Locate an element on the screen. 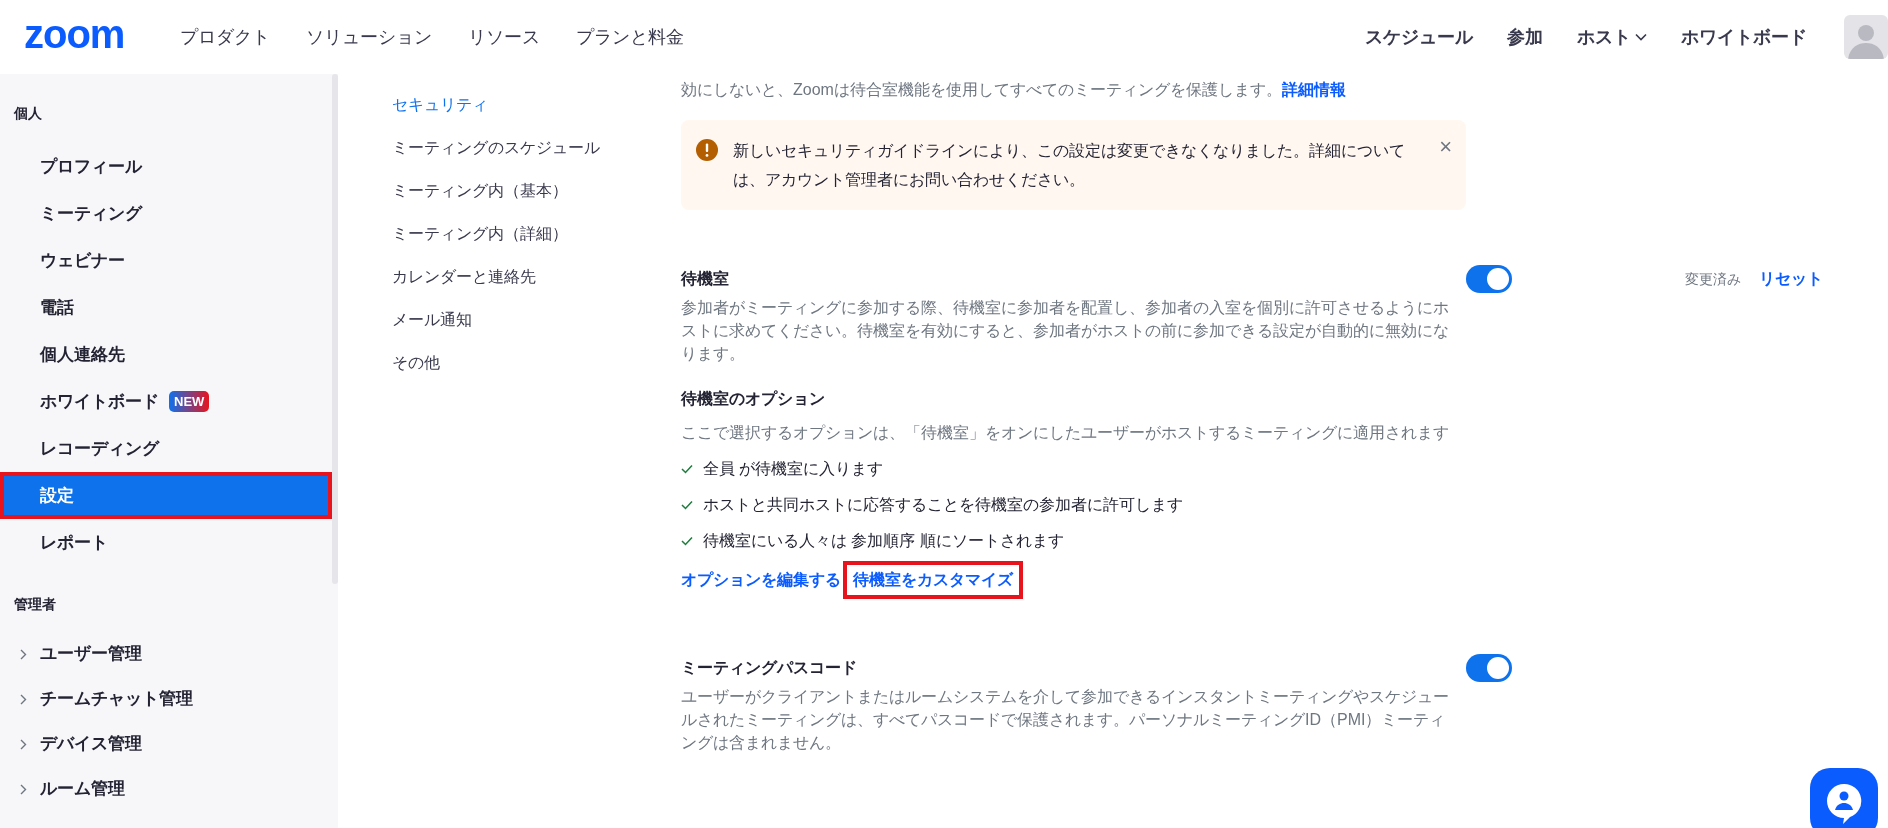  sidebar-item: 設定 is located at coordinates (166, 495).